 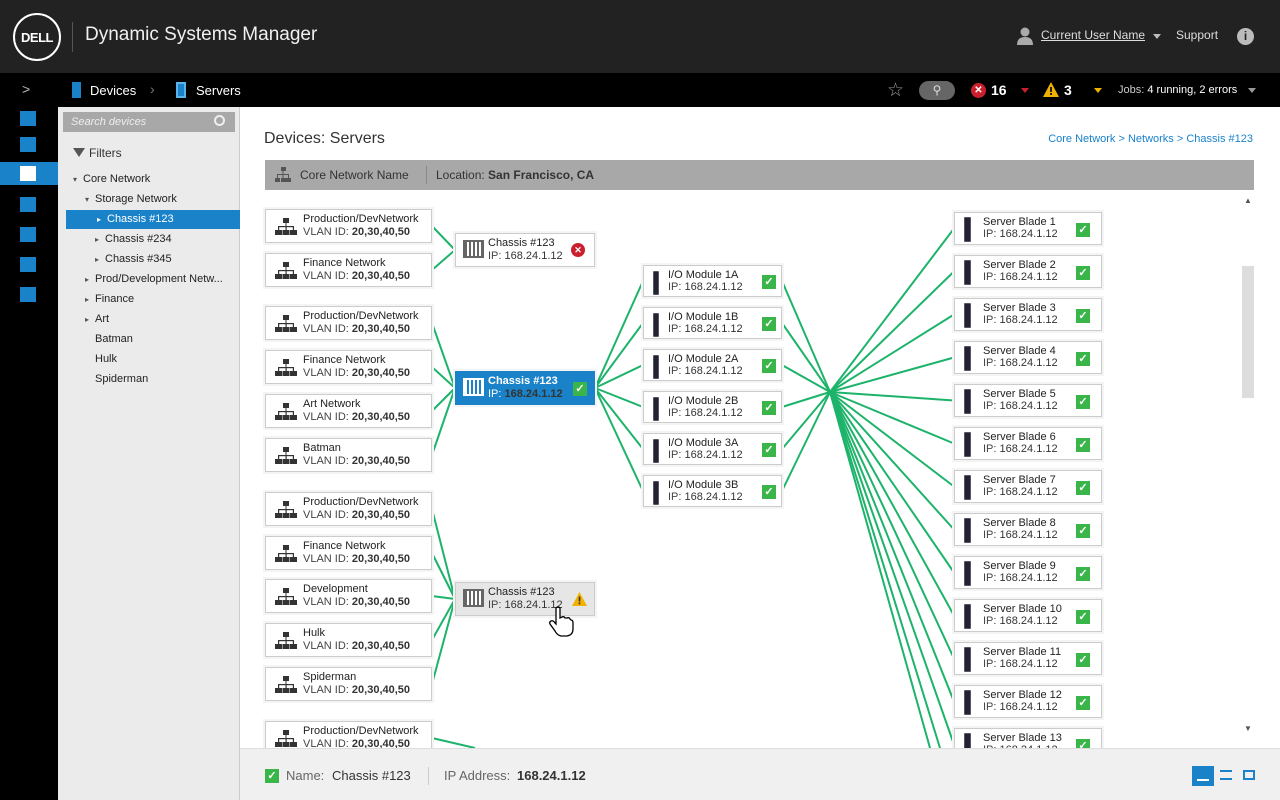 What do you see at coordinates (113, 90) in the screenshot?
I see `breadcrumb-devices: Devices` at bounding box center [113, 90].